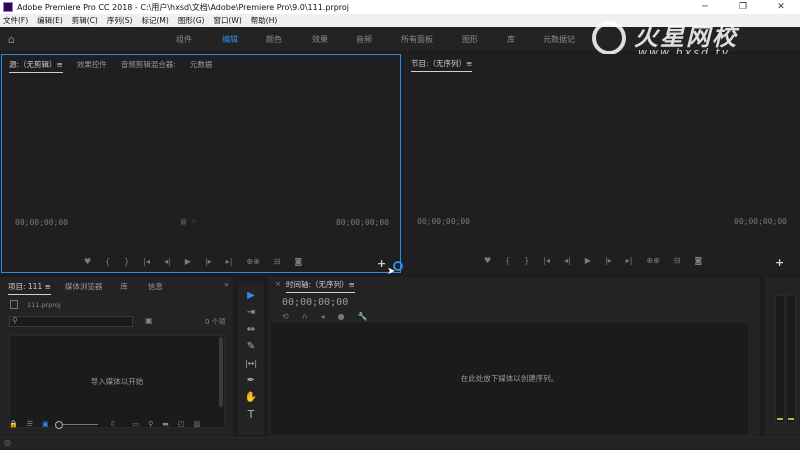 Image resolution: width=800 pixels, height=450 pixels. What do you see at coordinates (50, 20) in the screenshot?
I see `menu-edit: 编辑(E)` at bounding box center [50, 20].